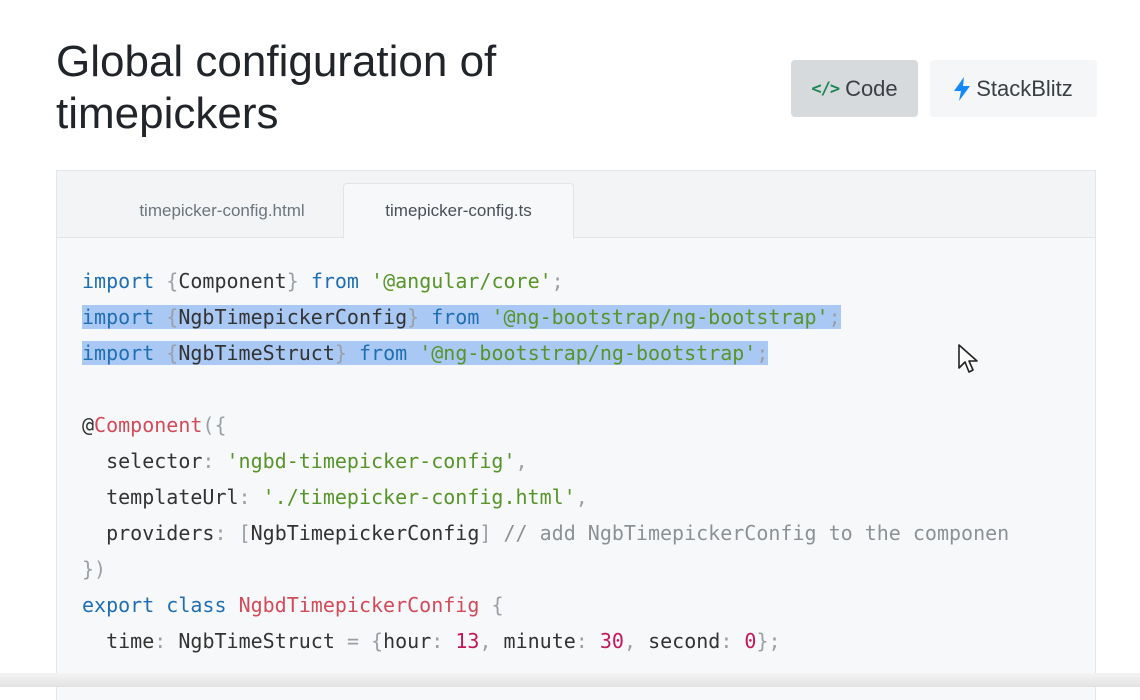  What do you see at coordinates (94, 569) in the screenshot?
I see `code-line-9: })` at bounding box center [94, 569].